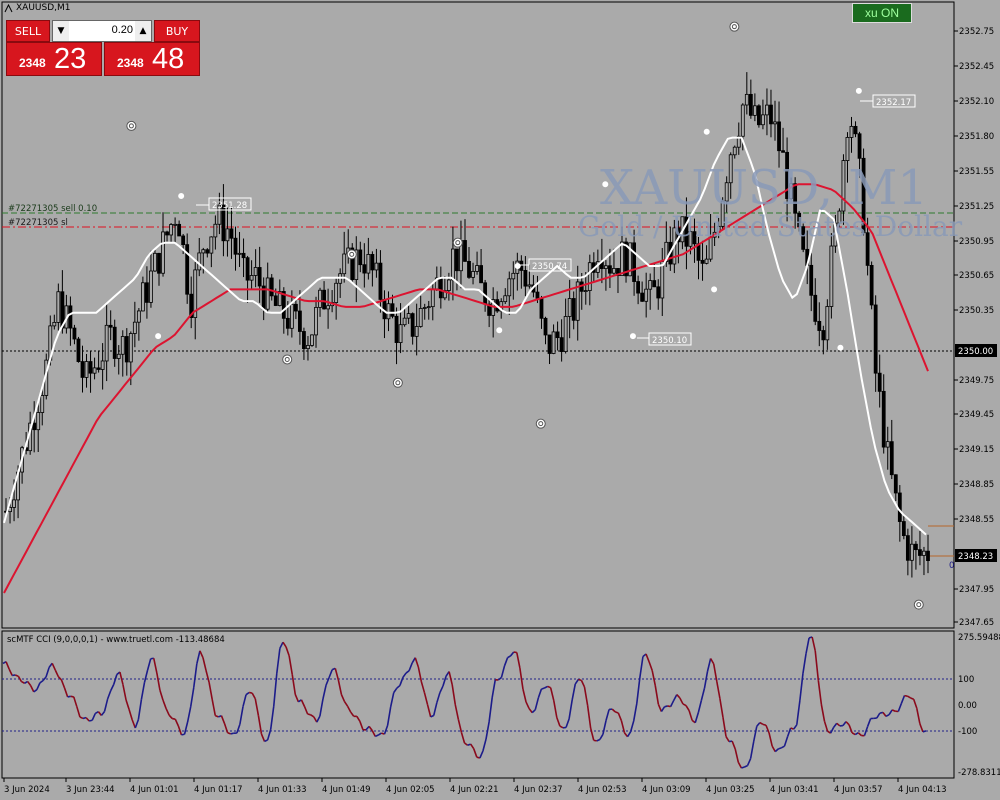 The image size is (1000, 800). What do you see at coordinates (976, 172) in the screenshot?
I see `price-tick-label: 2351.55` at bounding box center [976, 172].